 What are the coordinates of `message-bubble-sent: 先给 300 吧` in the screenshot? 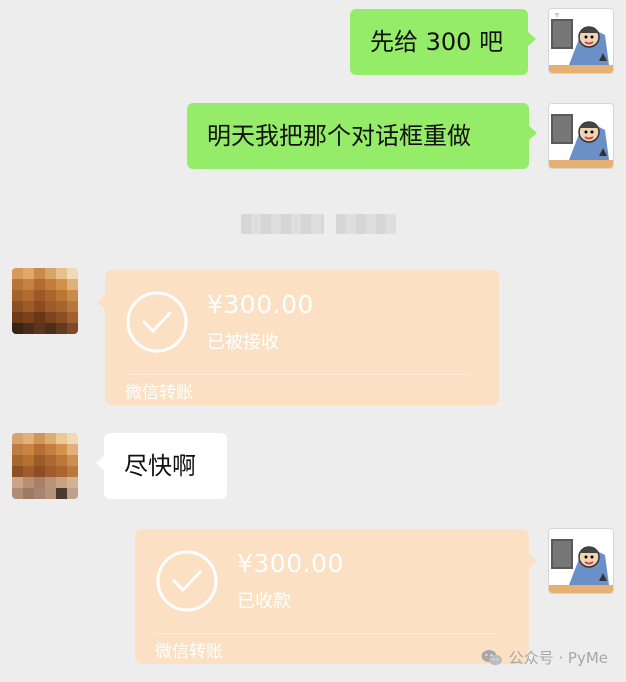 It's located at (443, 42).